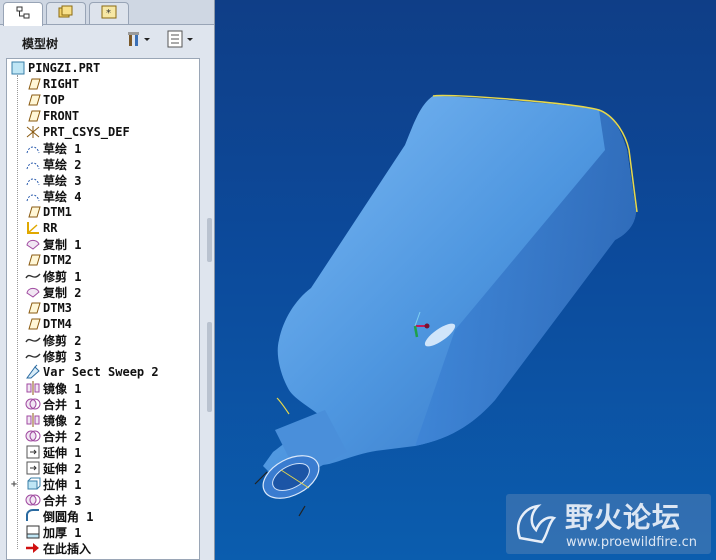  Describe the element at coordinates (33, 132) in the screenshot. I see `csys-icon` at that location.